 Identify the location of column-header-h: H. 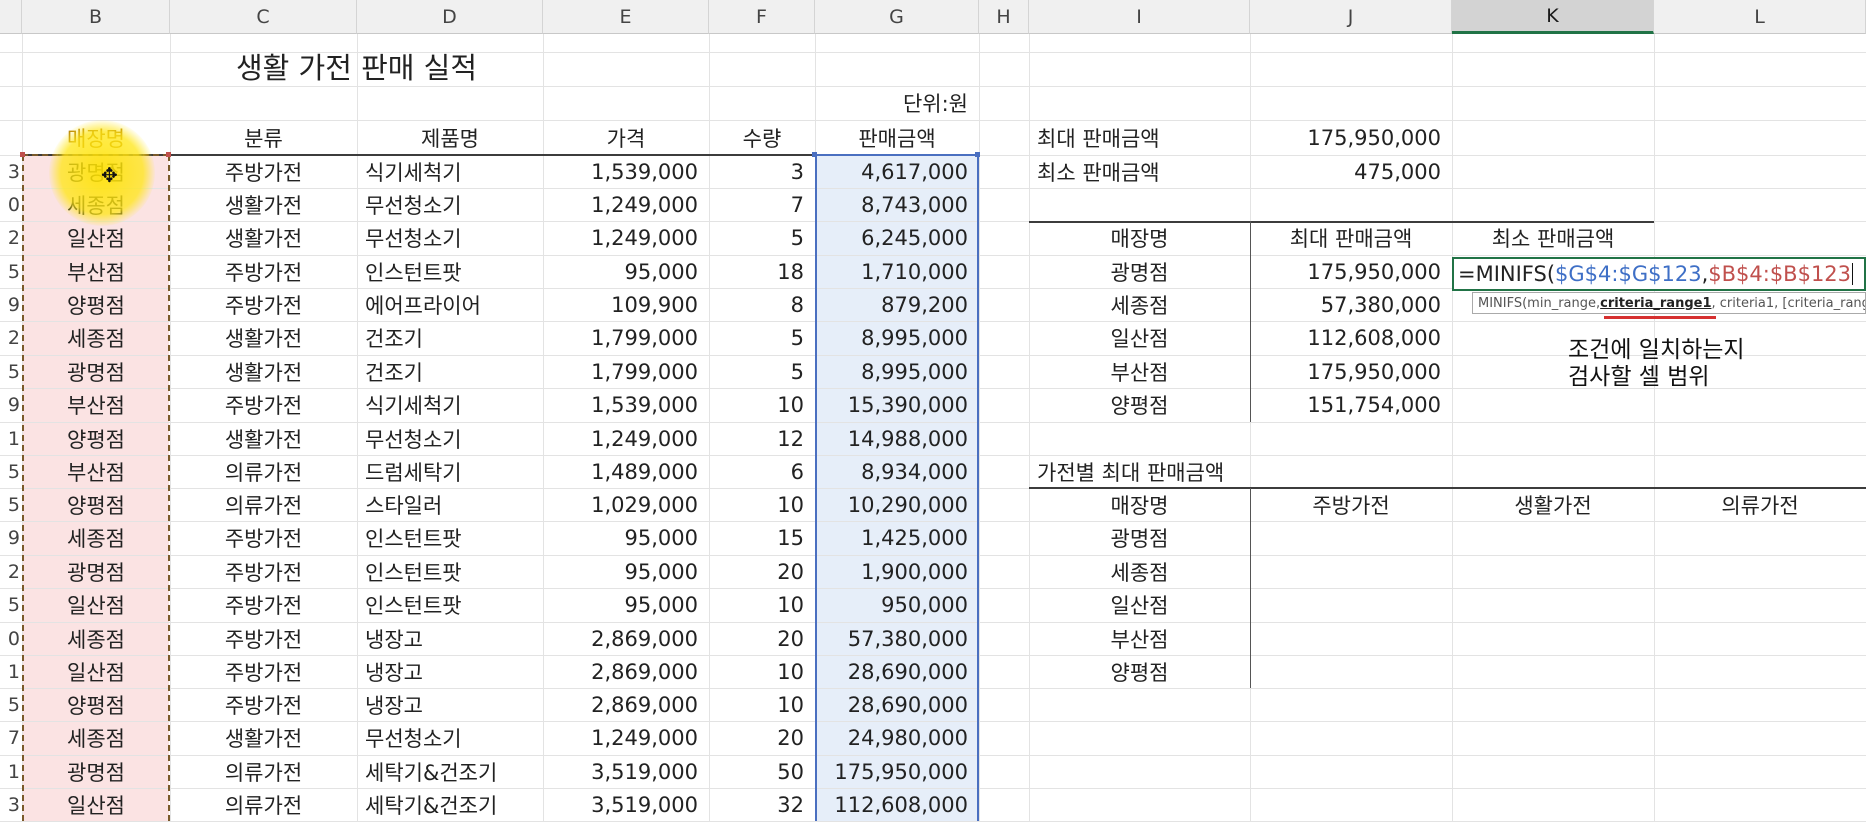
(1004, 17).